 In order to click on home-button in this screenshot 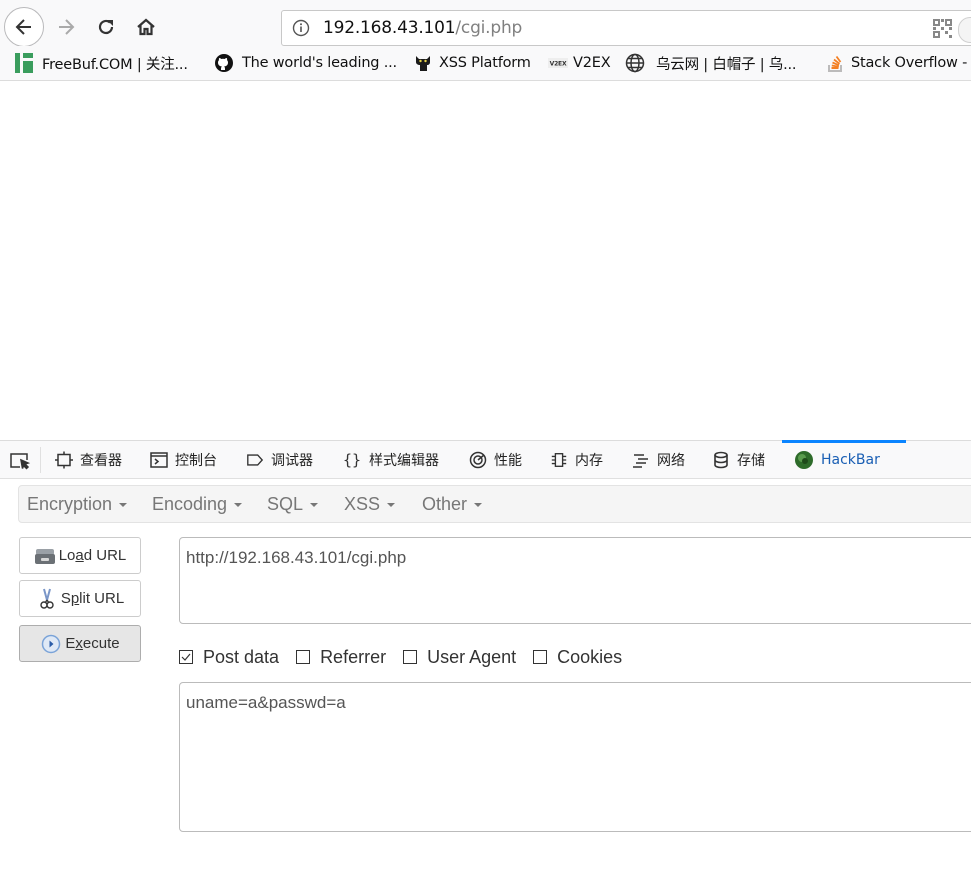, I will do `click(146, 27)`.